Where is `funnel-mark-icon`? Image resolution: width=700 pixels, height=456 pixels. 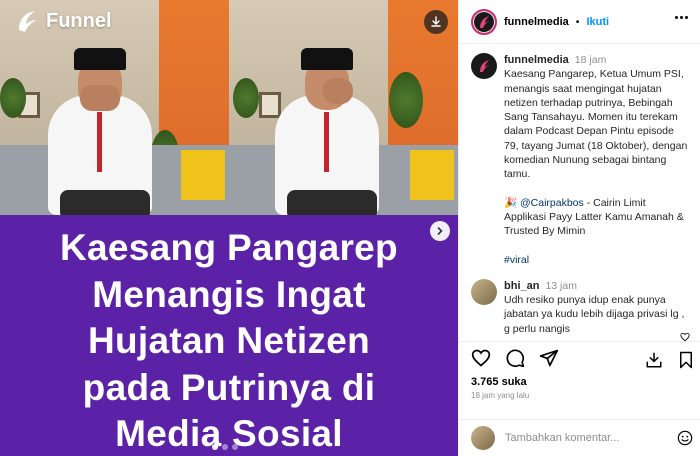 funnel-mark-icon is located at coordinates (27, 21).